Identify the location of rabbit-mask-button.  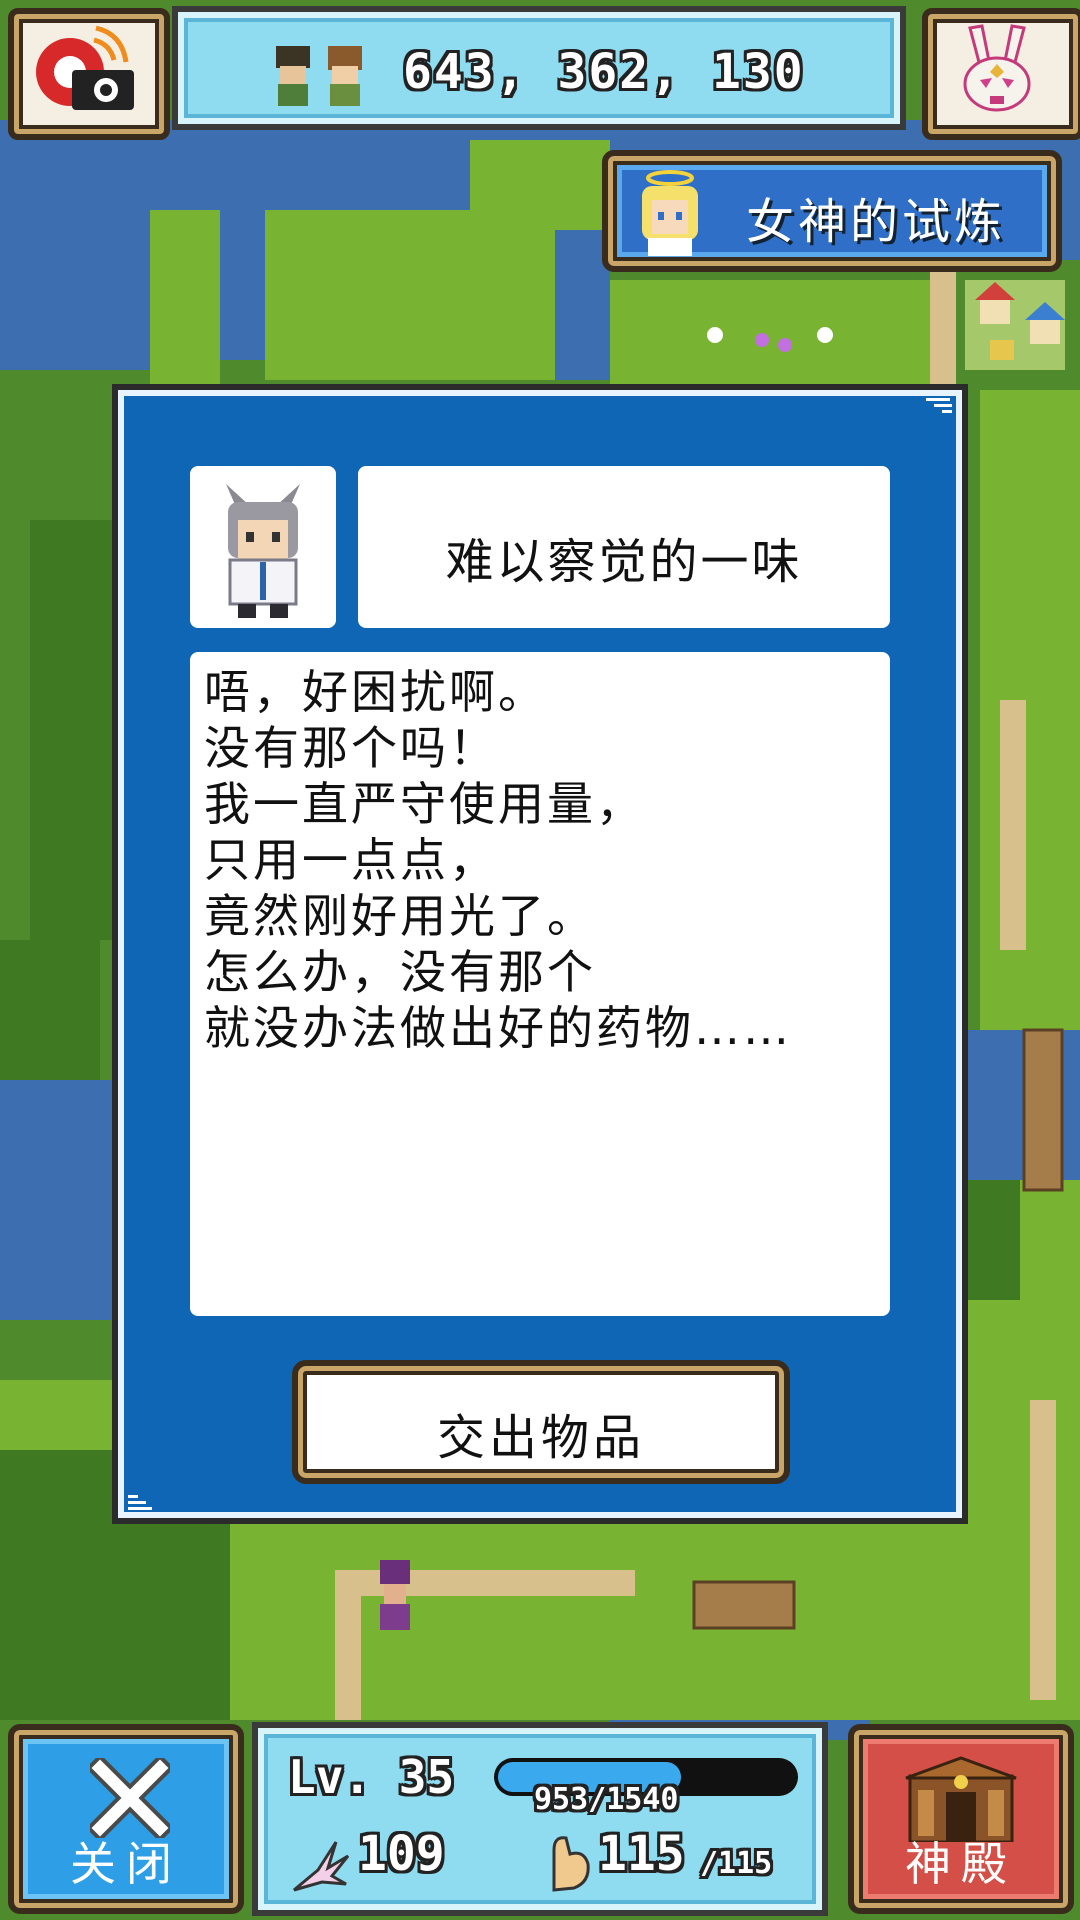
(1001, 74).